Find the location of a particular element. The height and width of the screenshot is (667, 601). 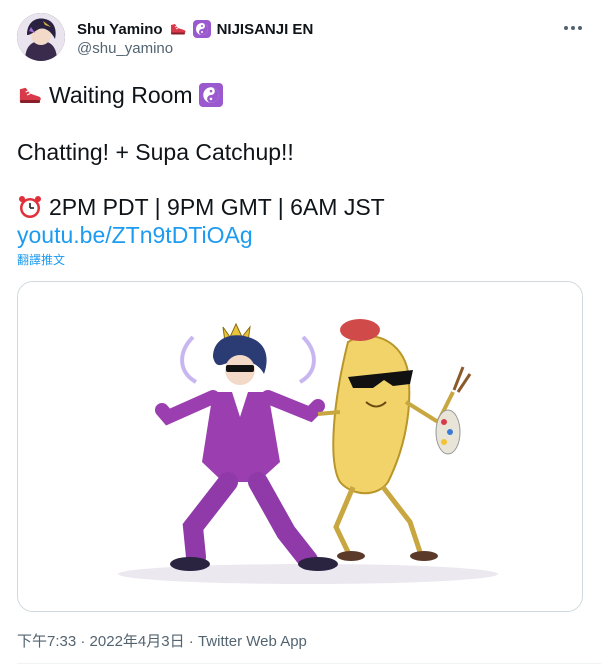

tweet-client: Twitter Web App is located at coordinates (252, 641).